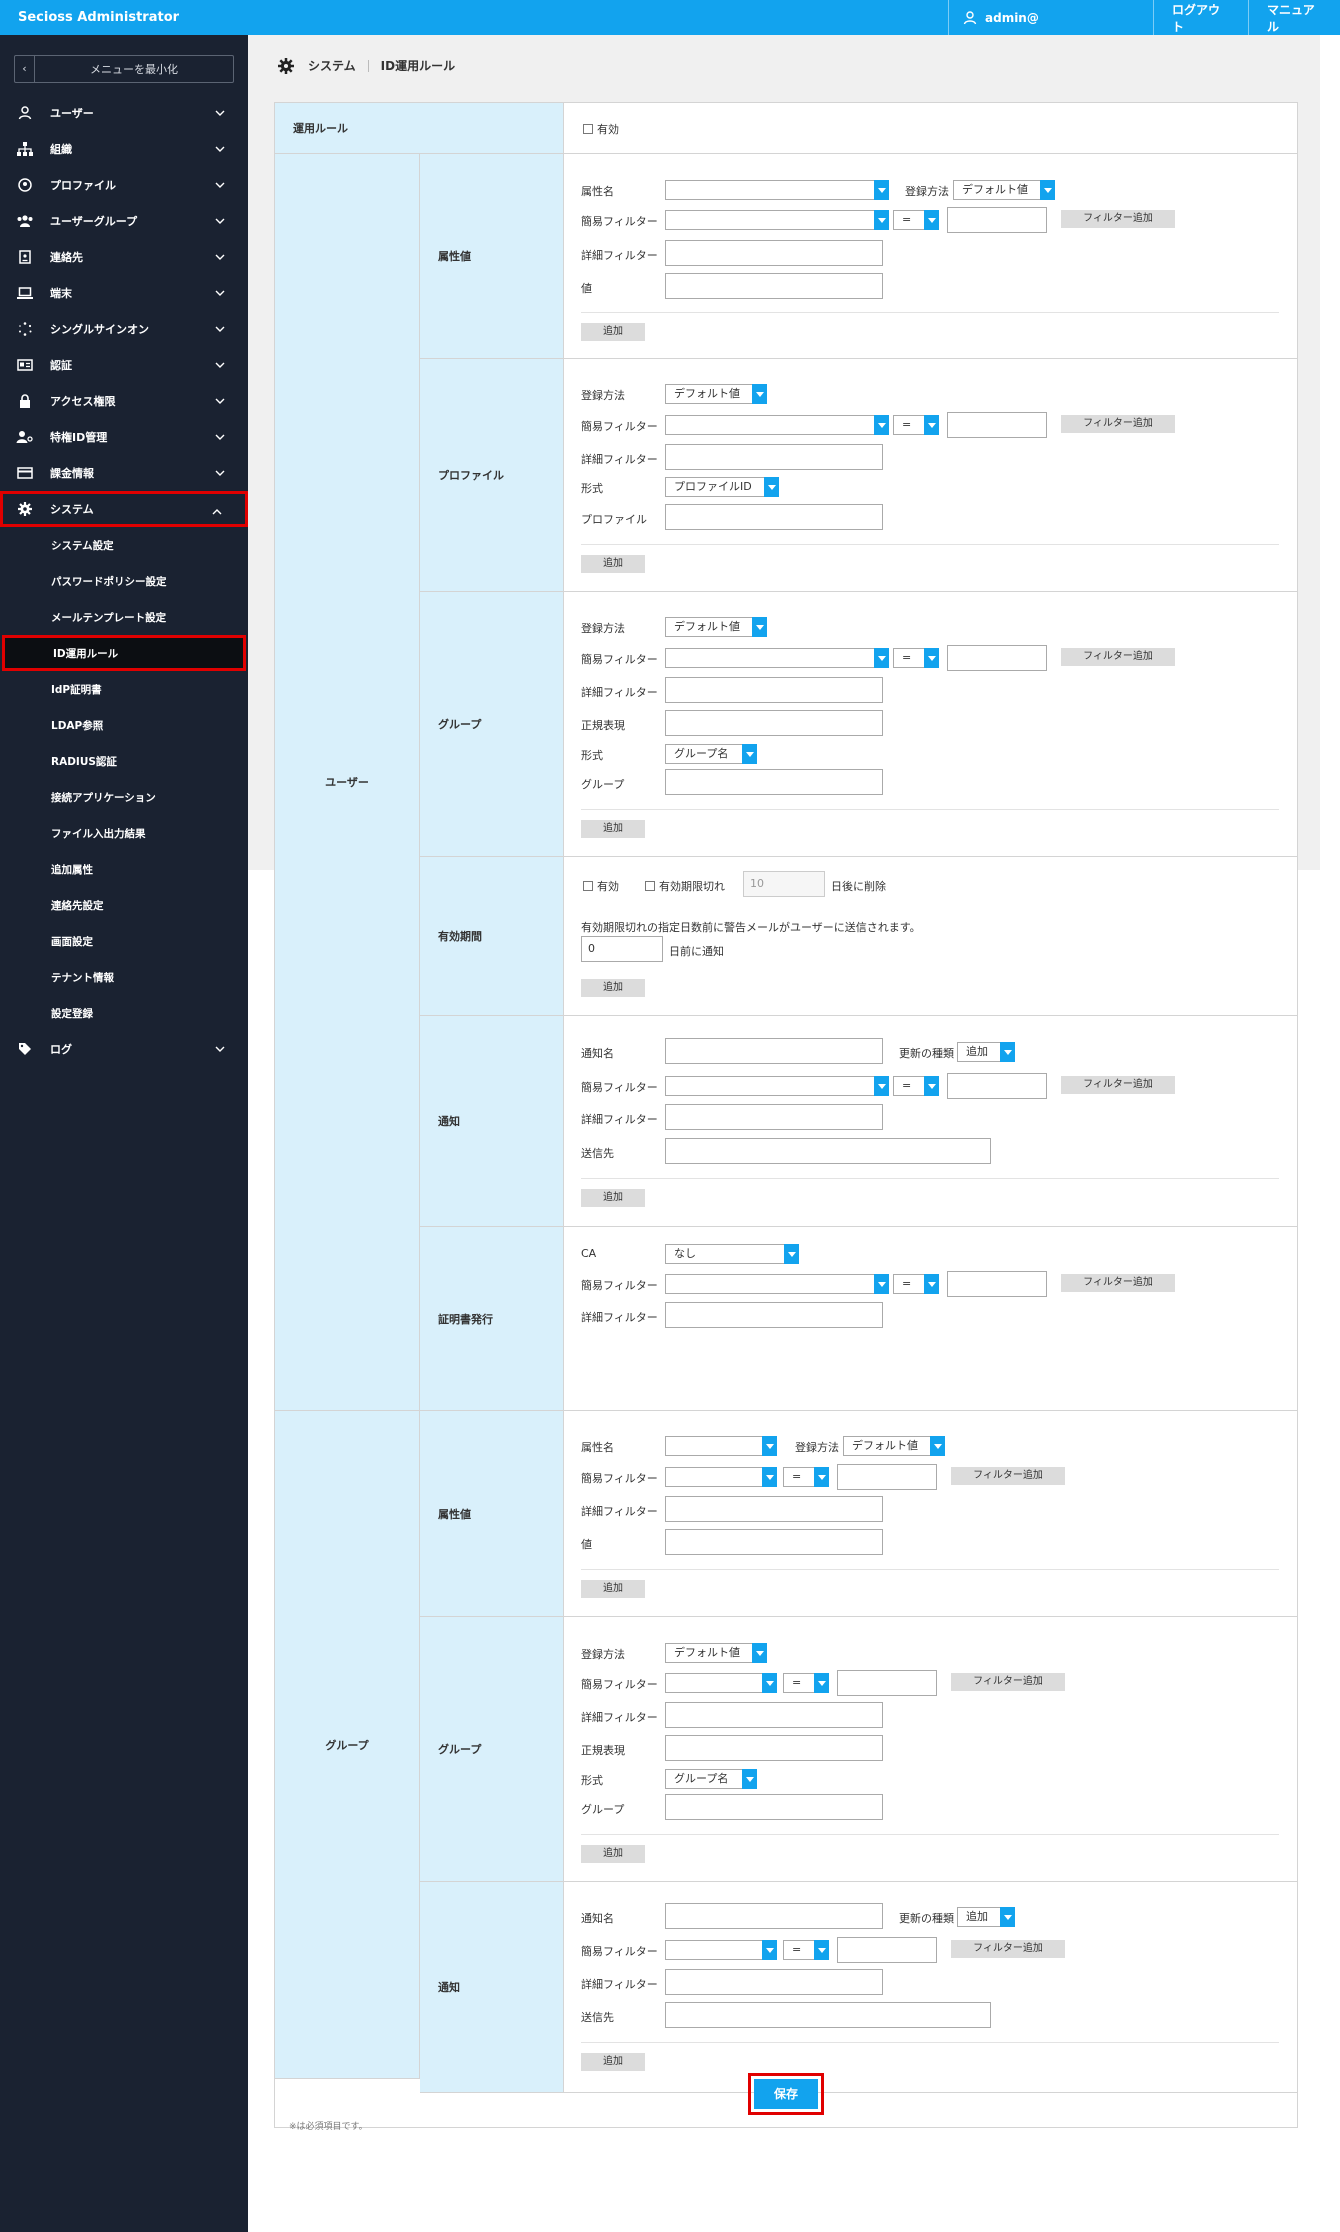  What do you see at coordinates (786, 2094) in the screenshot?
I see `save-button: 保存` at bounding box center [786, 2094].